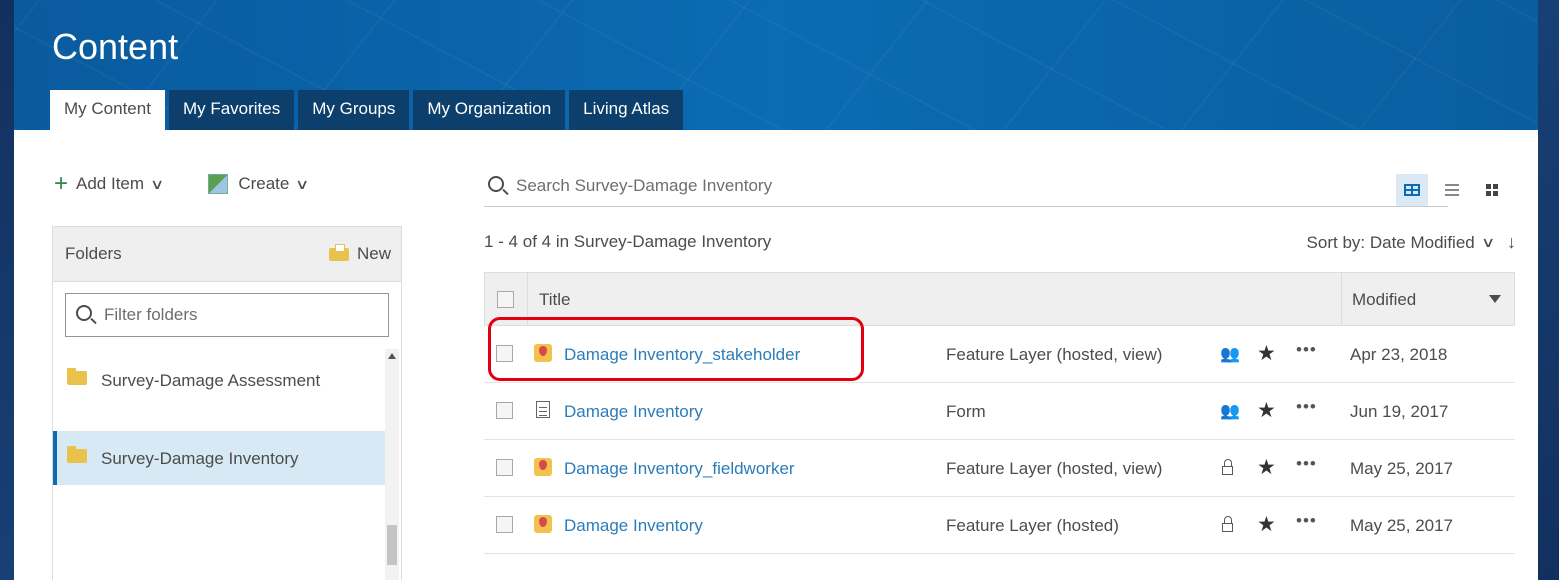  I want to click on select-all-cell, so click(506, 299).